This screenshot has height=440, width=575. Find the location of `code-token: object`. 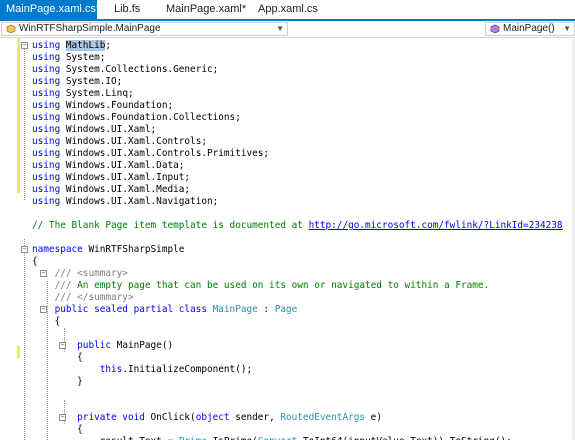

code-token: object is located at coordinates (215, 417).